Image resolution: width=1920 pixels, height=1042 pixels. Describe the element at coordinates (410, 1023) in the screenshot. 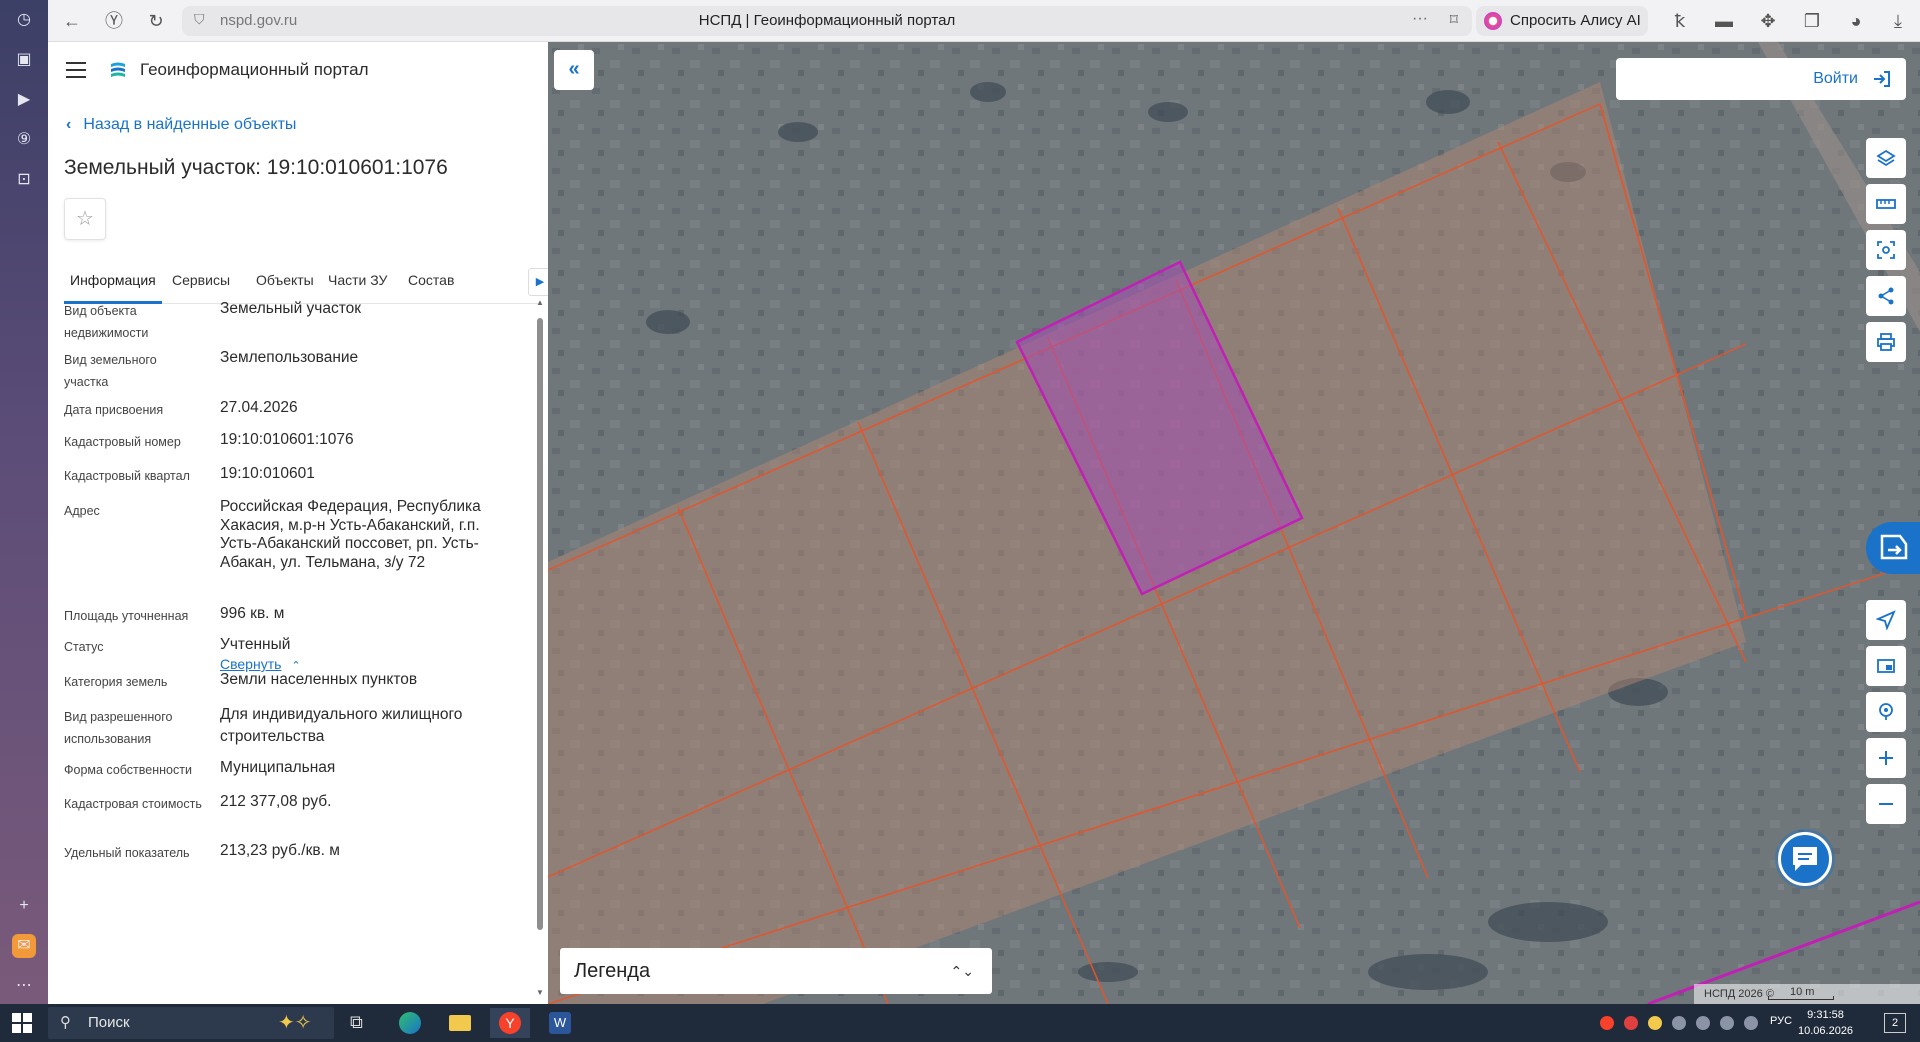

I see `edge-icon` at that location.